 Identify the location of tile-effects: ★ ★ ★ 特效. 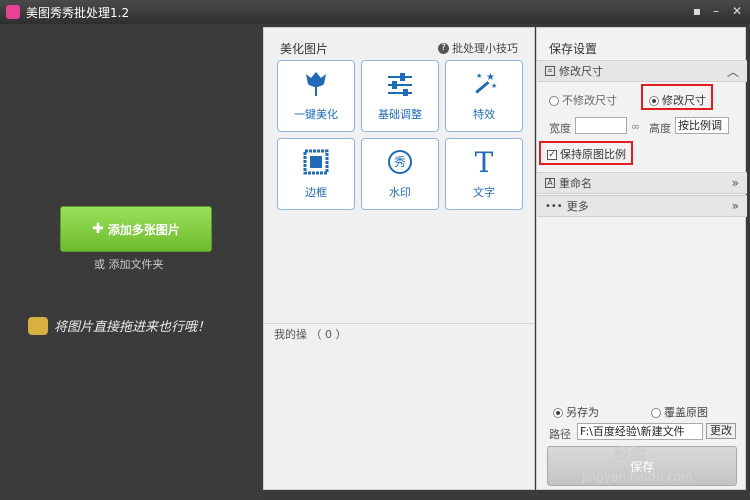
(484, 96).